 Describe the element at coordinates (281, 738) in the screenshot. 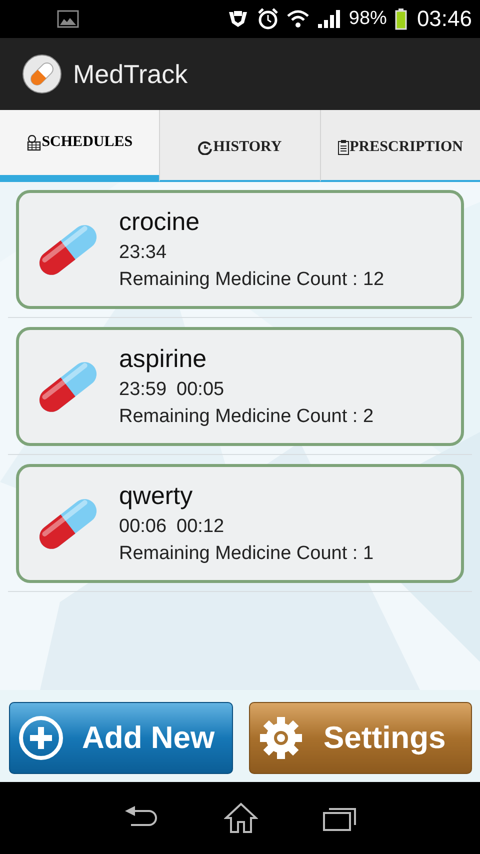

I see `settings-icon` at that location.